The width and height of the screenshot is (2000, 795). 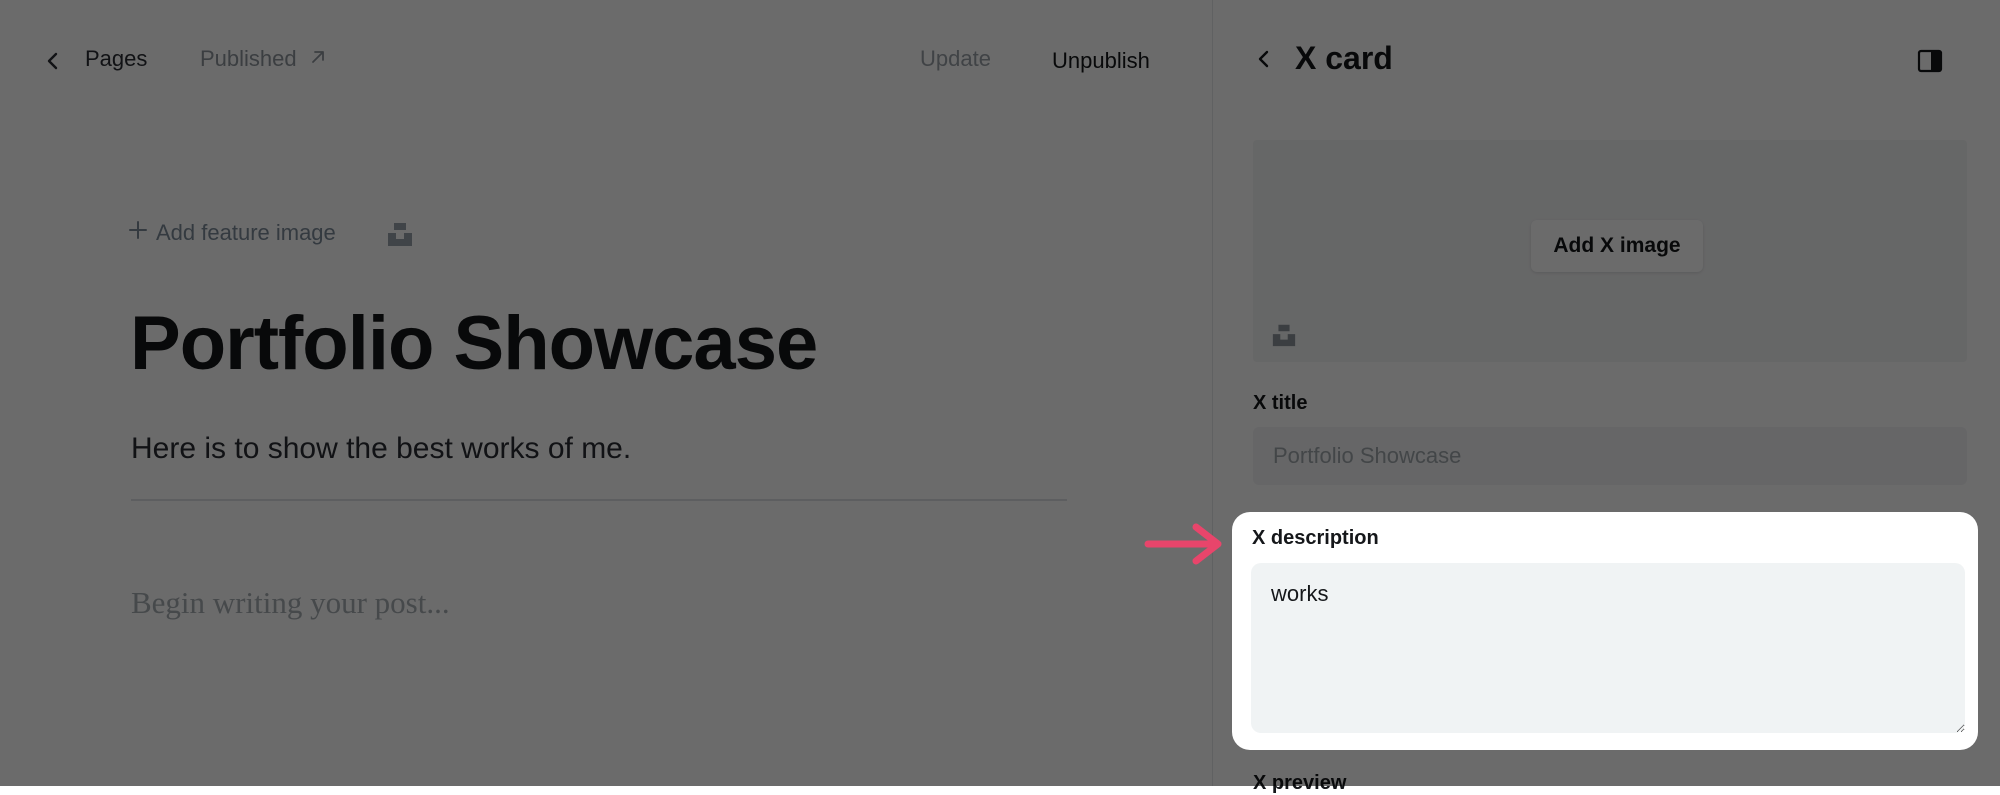 I want to click on post-title: Portfolio Showcase, so click(x=474, y=343).